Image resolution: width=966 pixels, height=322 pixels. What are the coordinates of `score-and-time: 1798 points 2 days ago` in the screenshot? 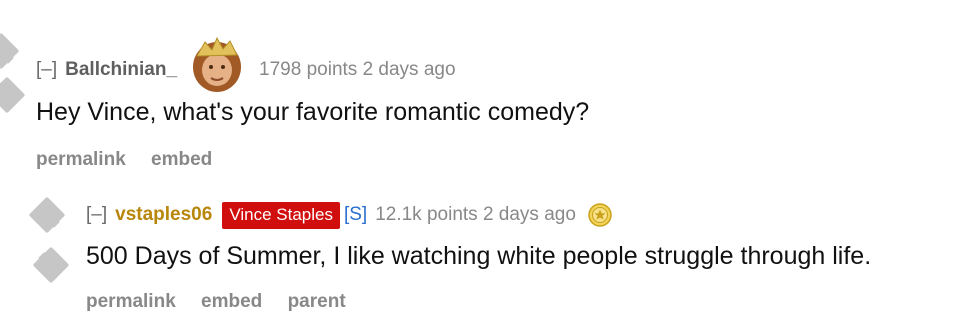 It's located at (357, 69).